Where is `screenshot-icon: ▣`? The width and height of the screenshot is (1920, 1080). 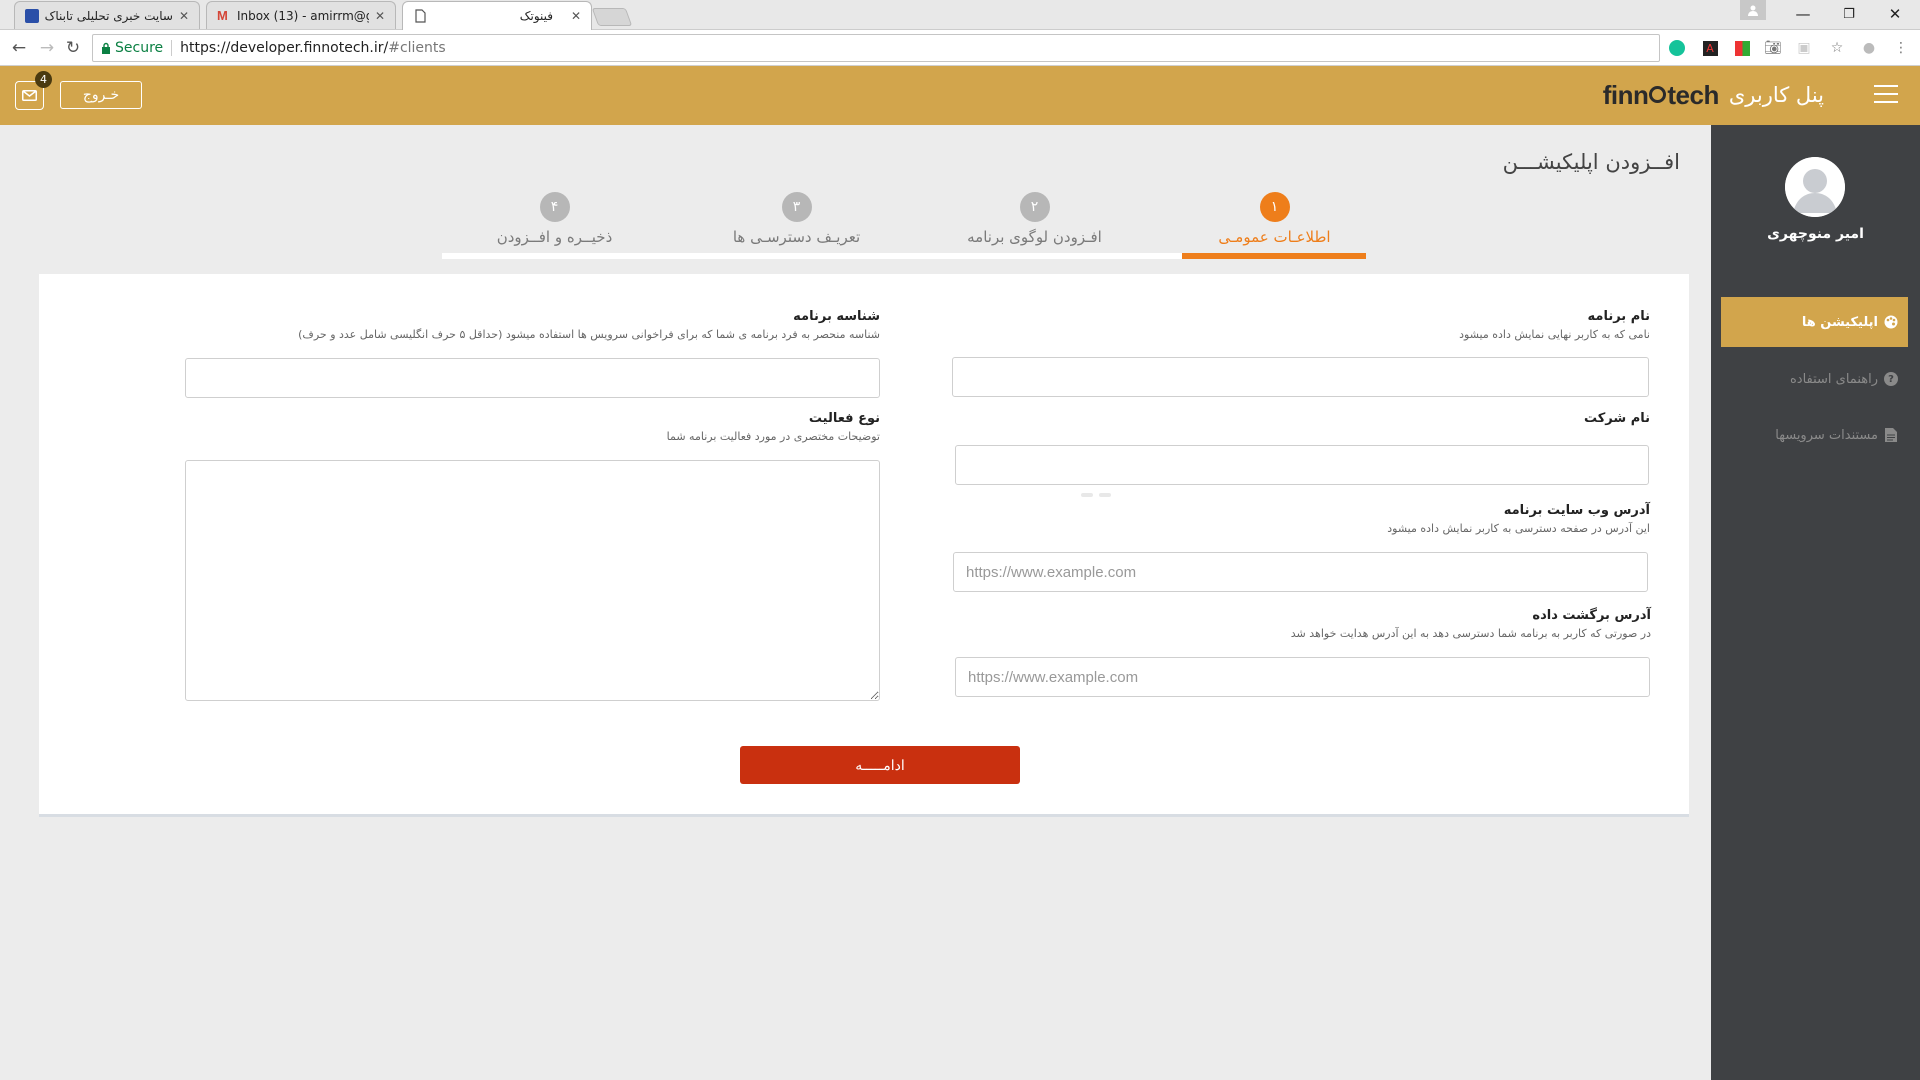
screenshot-icon: ▣ is located at coordinates (1804, 48).